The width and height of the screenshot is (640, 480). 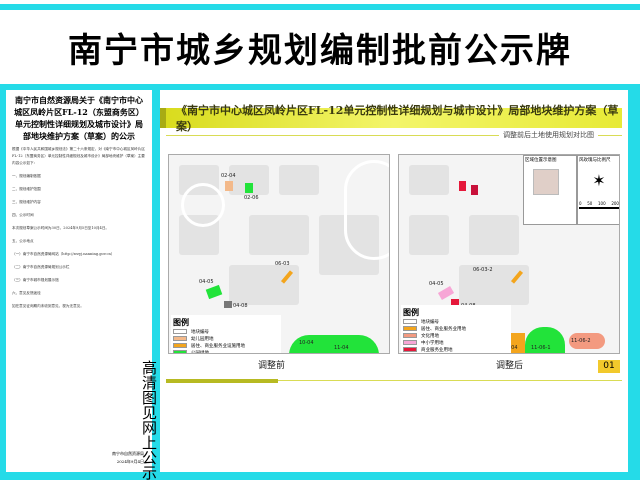 I want to click on legend-label: 商业服务业用地, so click(x=437, y=350).